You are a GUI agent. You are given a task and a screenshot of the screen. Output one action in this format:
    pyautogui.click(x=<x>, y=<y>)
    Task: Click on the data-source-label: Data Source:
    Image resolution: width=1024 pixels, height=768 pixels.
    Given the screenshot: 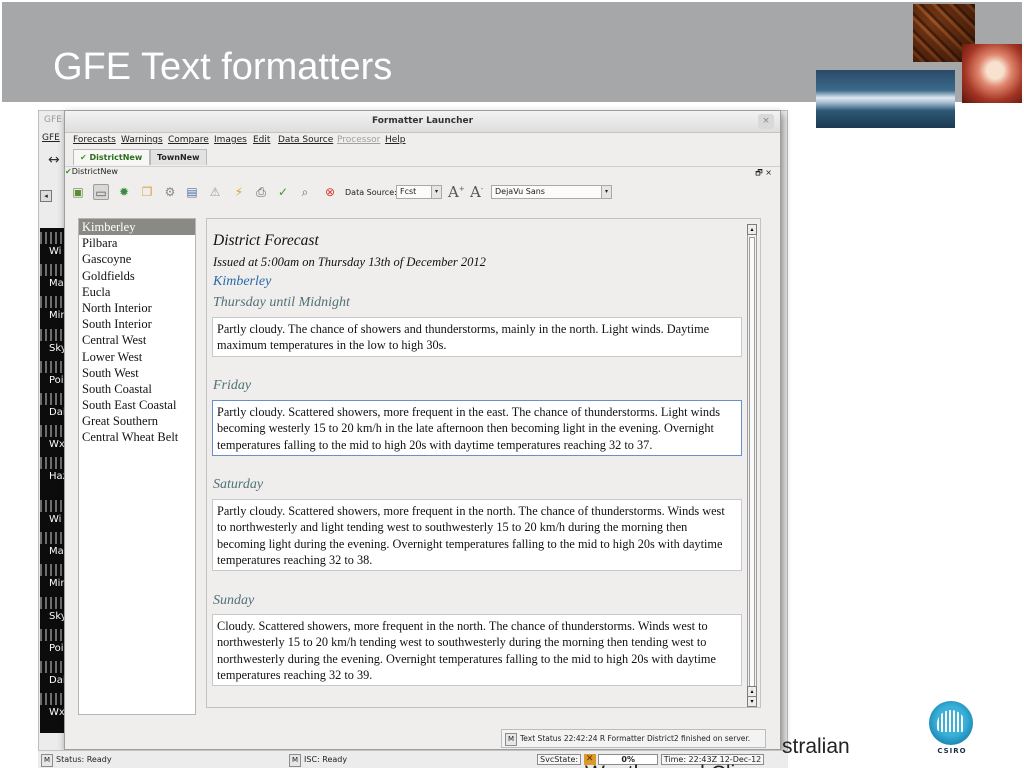 What is the action you would take?
    pyautogui.click(x=371, y=192)
    